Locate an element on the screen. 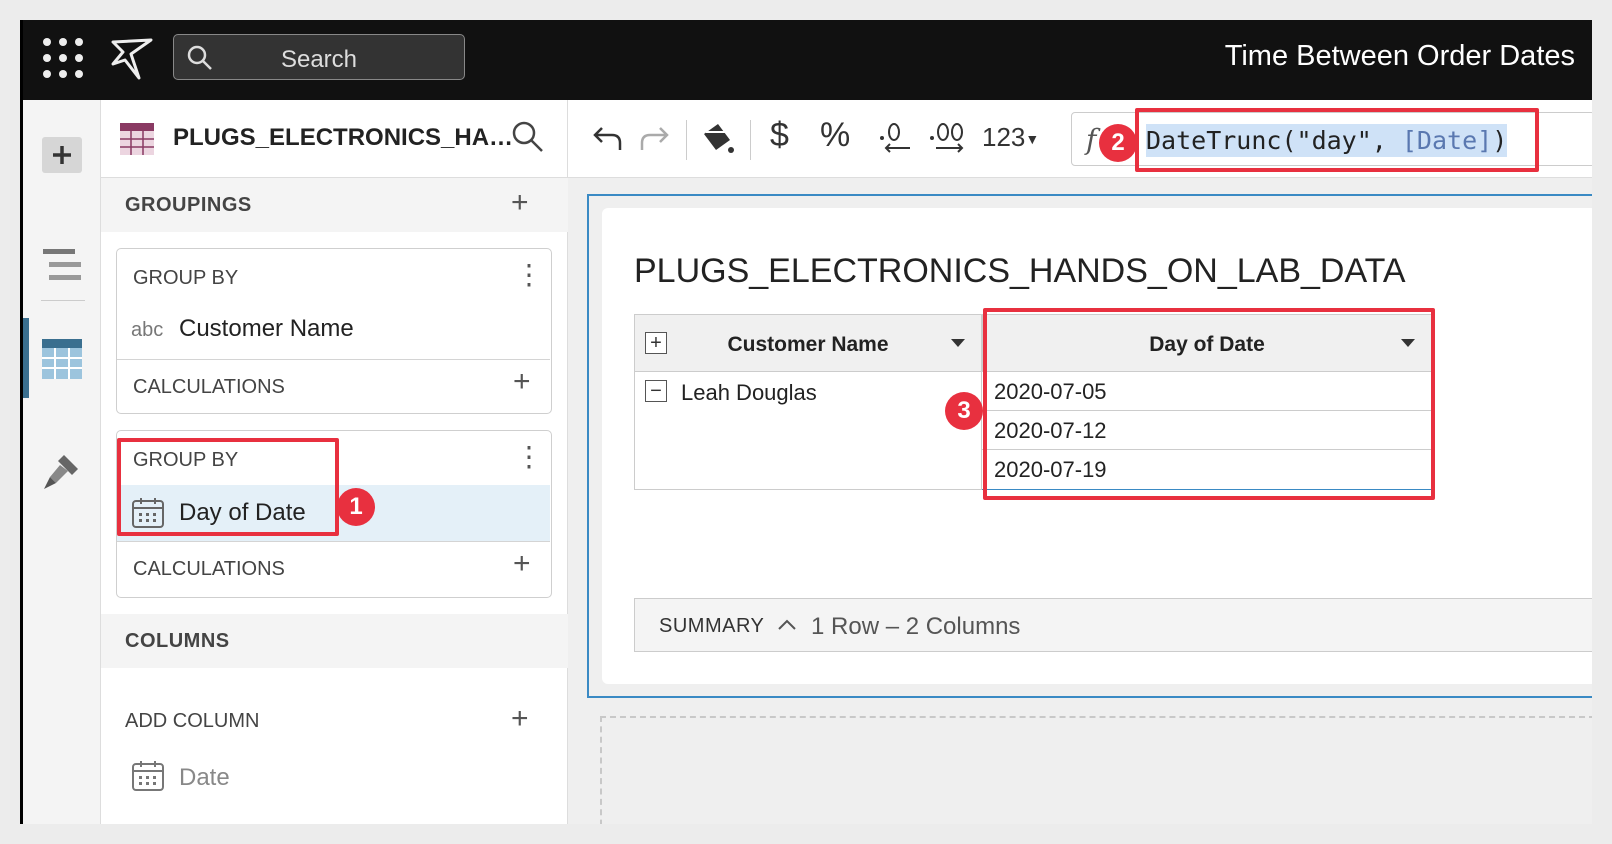 The width and height of the screenshot is (1612, 844). undo-icon is located at coordinates (607, 138).